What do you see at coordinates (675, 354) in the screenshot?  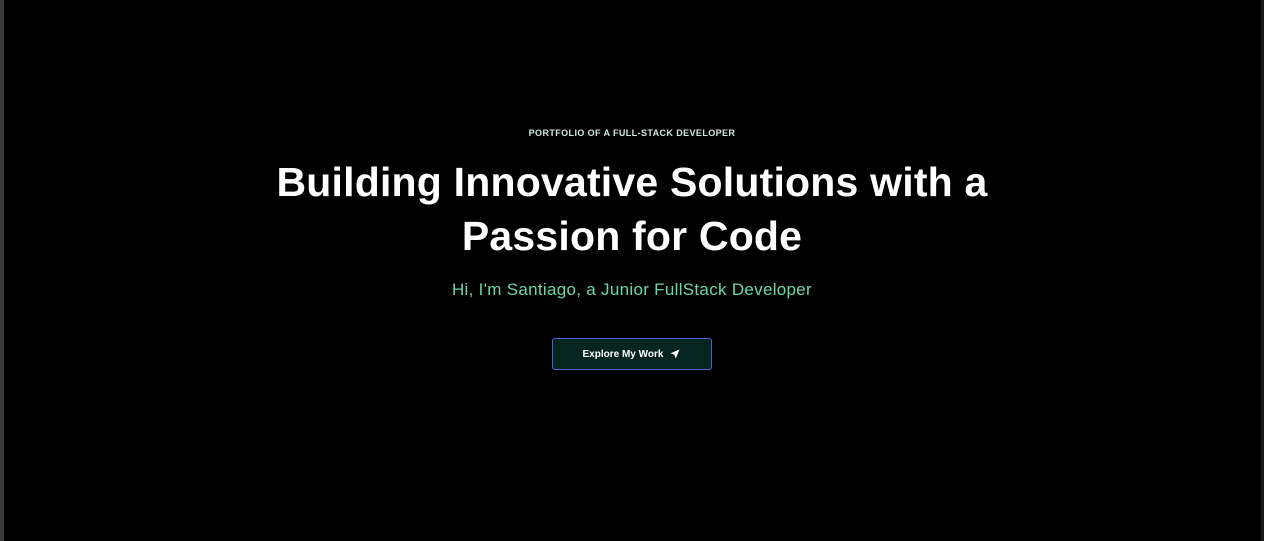 I see `send-arrow-icon` at bounding box center [675, 354].